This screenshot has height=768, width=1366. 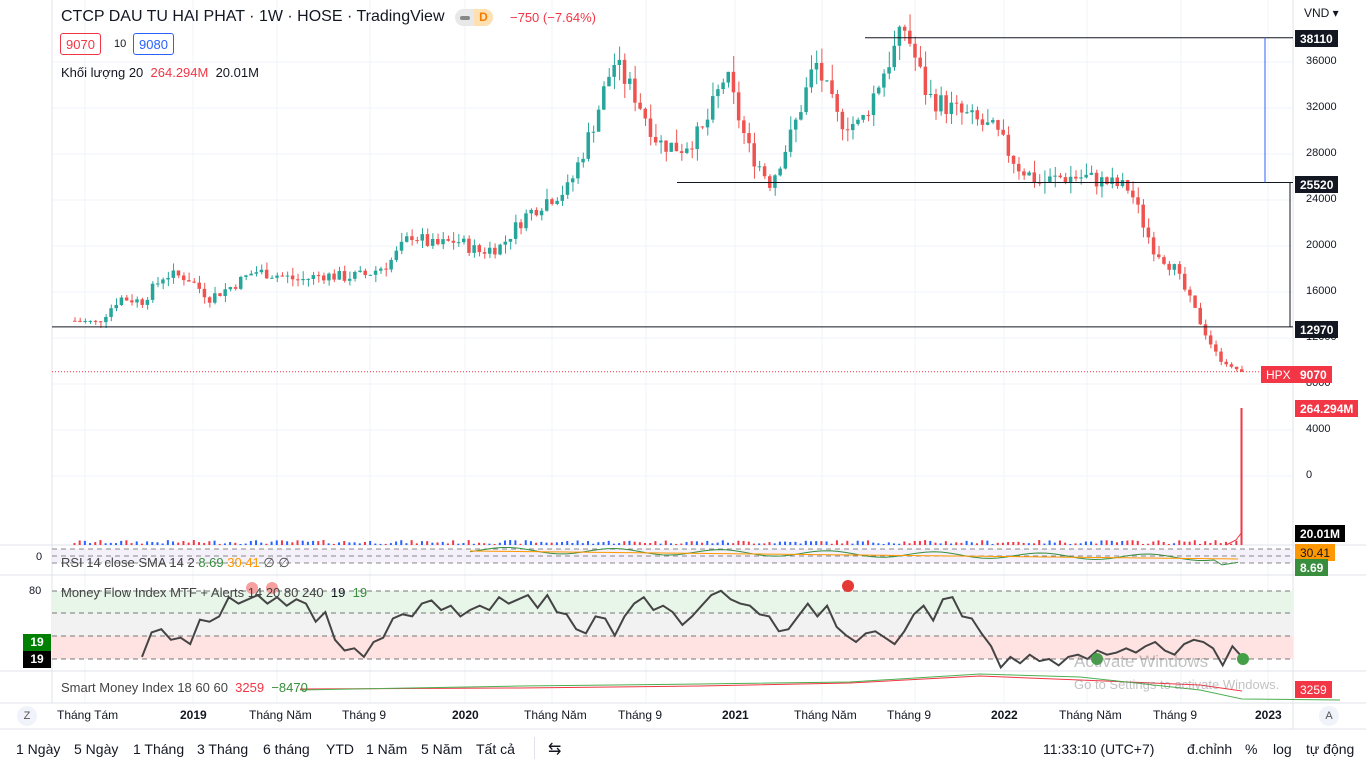 What do you see at coordinates (1317, 329) in the screenshot?
I see `level-label-low: 12970` at bounding box center [1317, 329].